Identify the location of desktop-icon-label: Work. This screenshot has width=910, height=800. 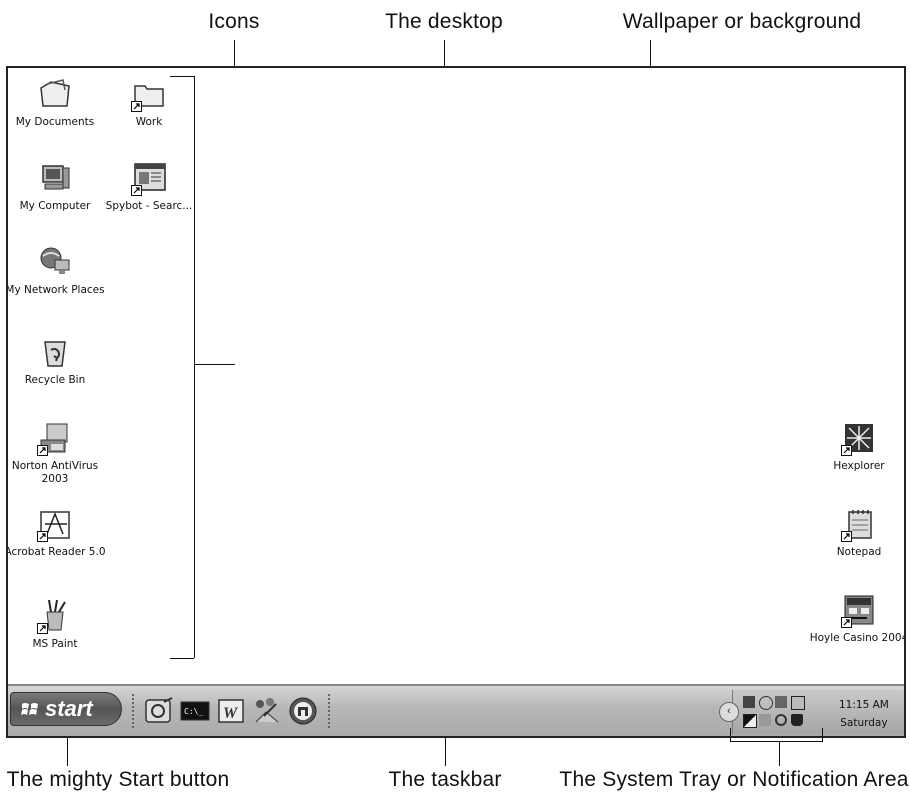
(149, 122).